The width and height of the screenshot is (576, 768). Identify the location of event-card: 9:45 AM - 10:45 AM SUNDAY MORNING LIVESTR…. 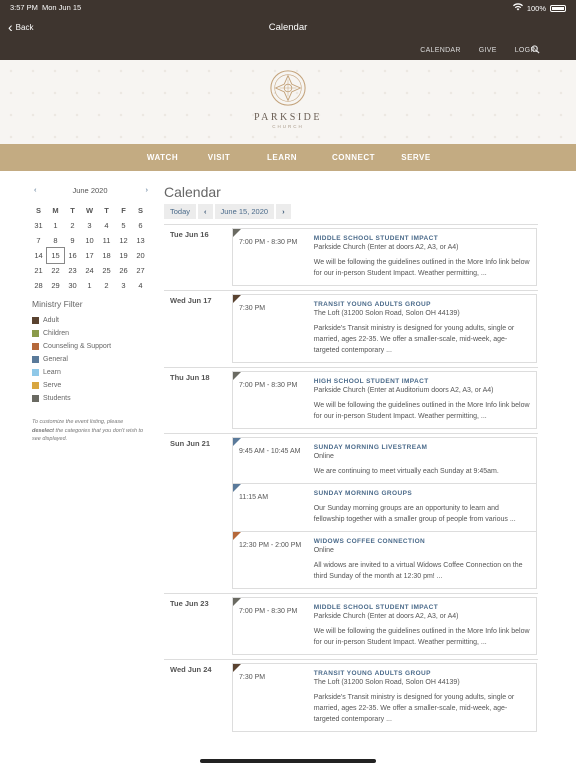
(384, 460).